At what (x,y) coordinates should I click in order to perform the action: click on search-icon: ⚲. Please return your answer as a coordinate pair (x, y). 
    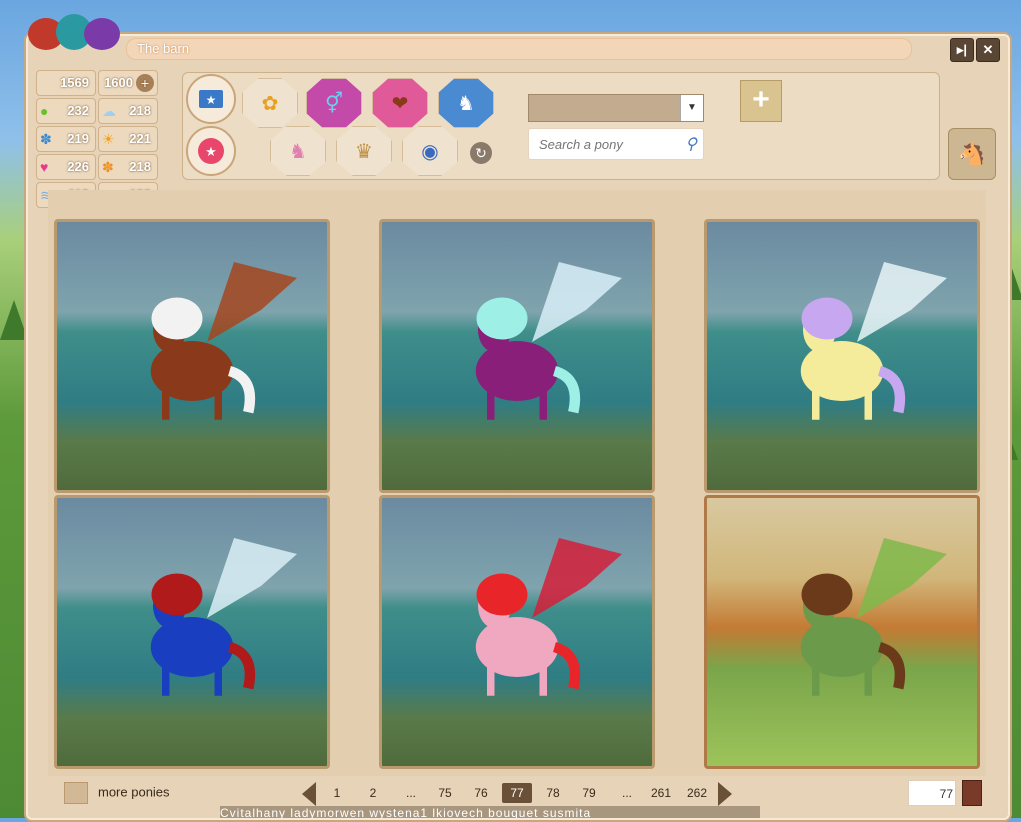
    Looking at the image, I should click on (691, 144).